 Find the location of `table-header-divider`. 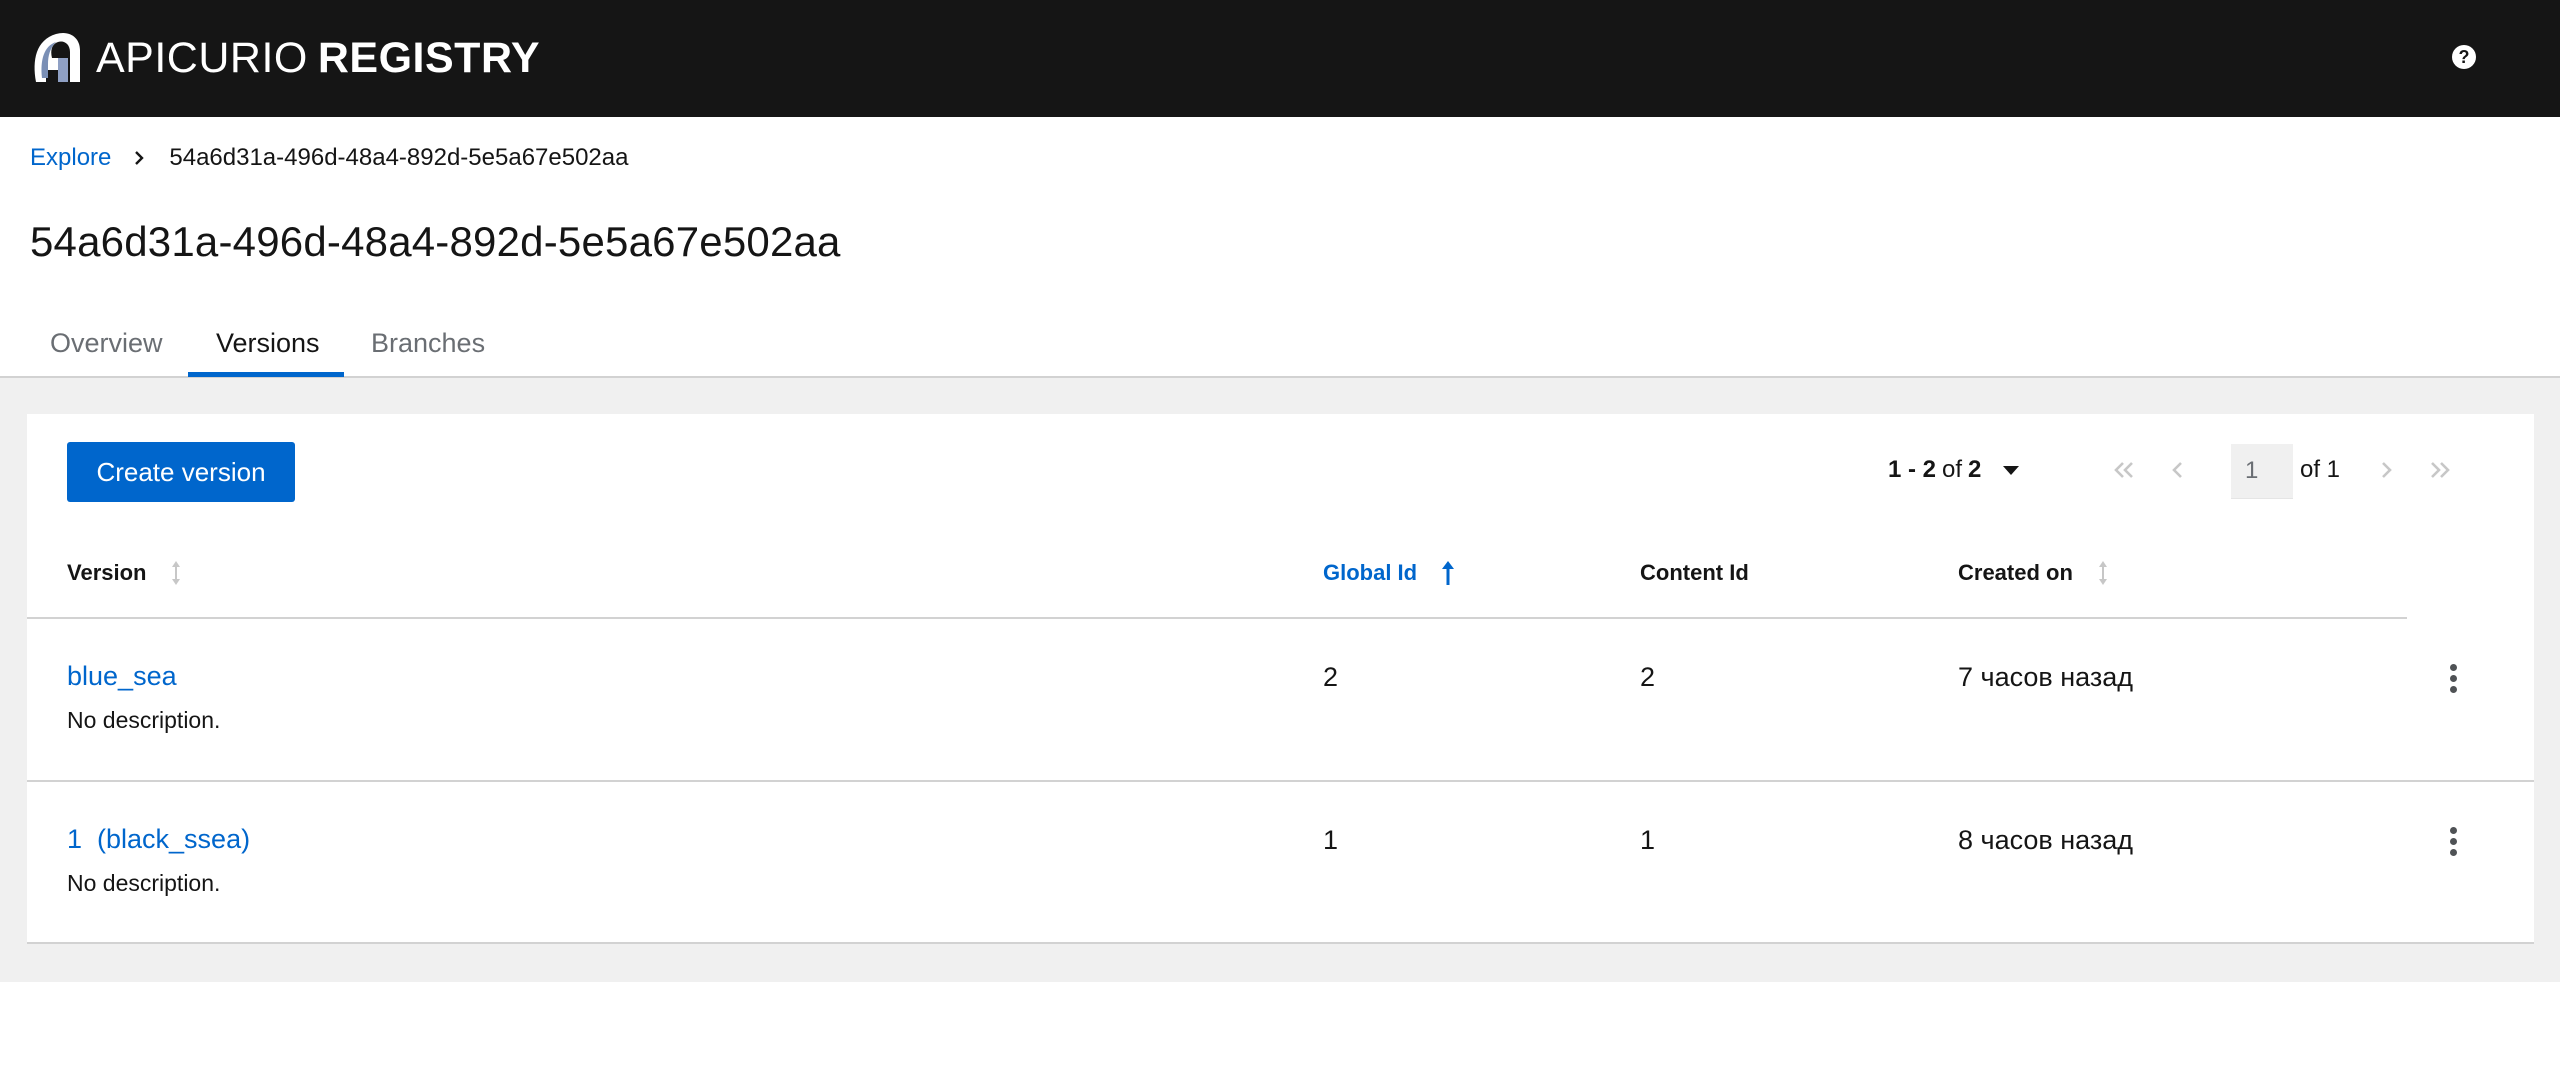

table-header-divider is located at coordinates (1217, 618).